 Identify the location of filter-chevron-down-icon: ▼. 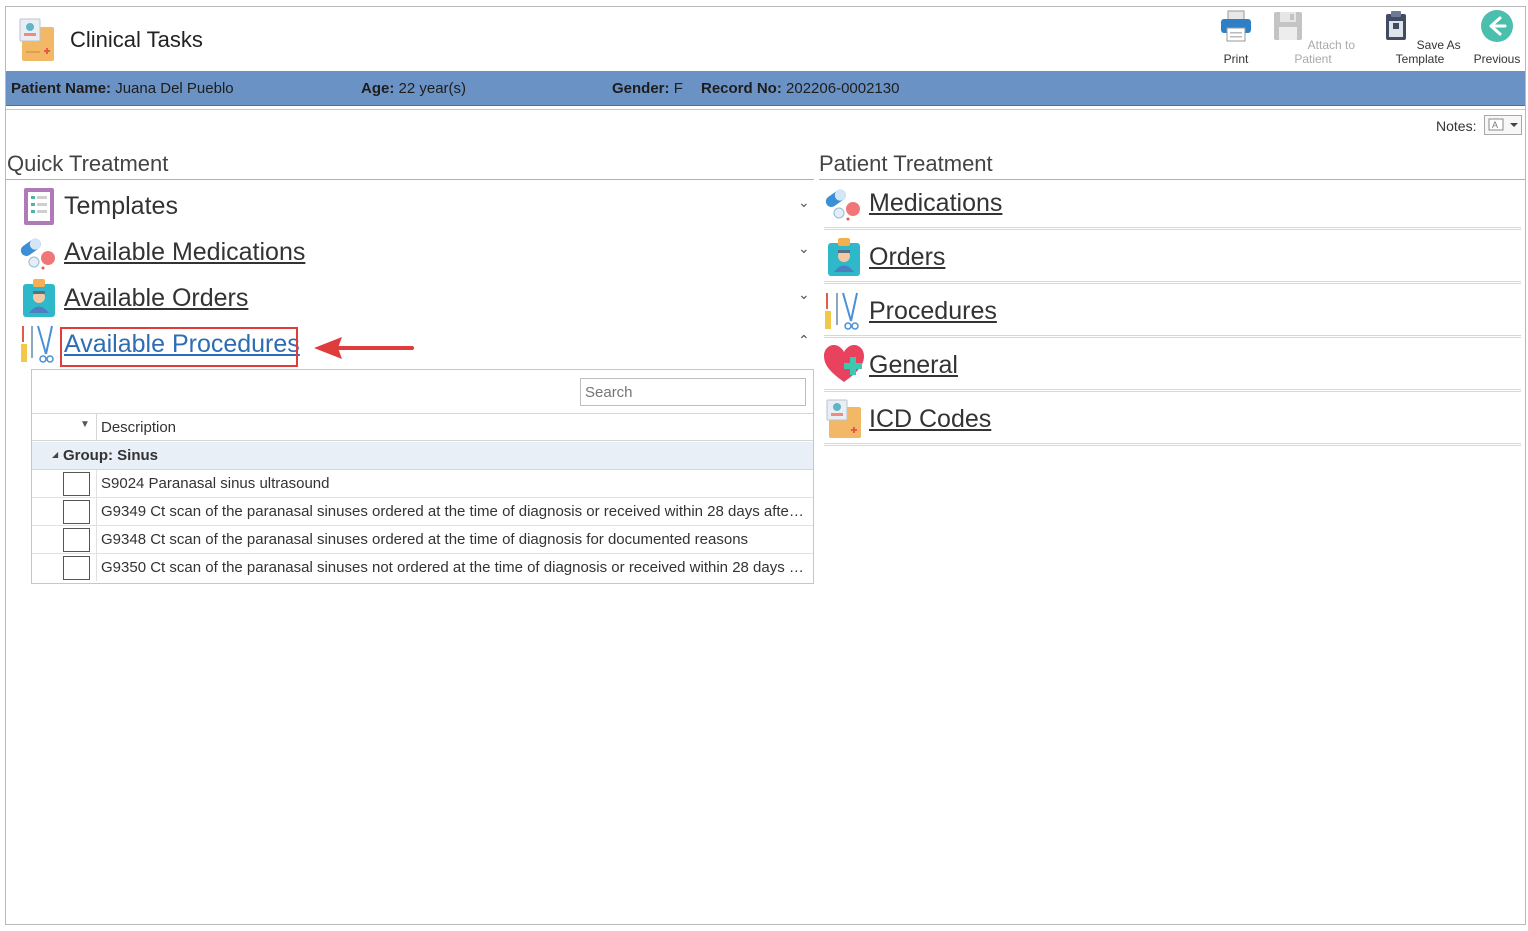
(85, 424).